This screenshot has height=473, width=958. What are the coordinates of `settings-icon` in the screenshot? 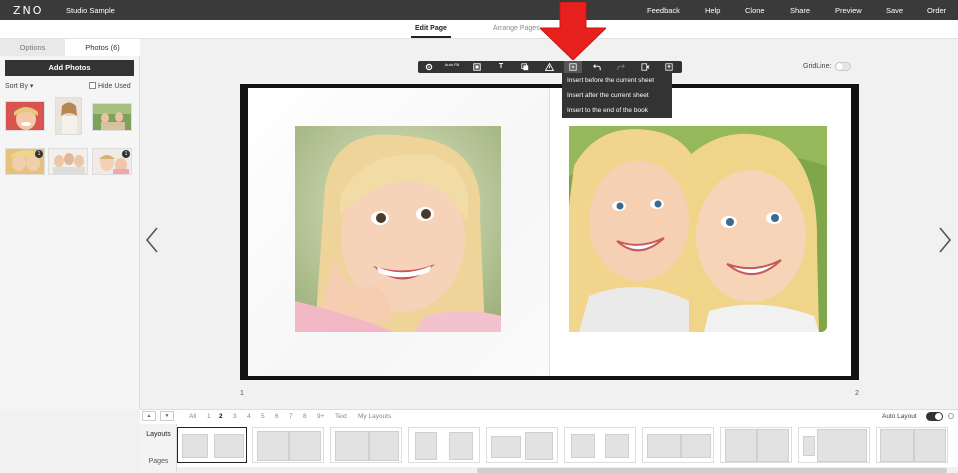 It's located at (429, 67).